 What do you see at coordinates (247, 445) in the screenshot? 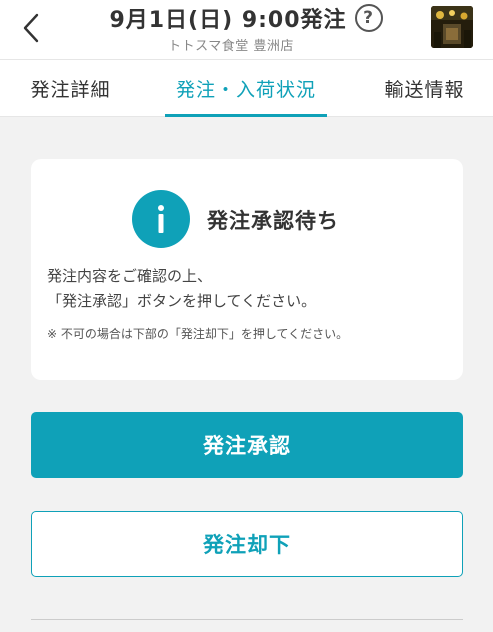
I see `approve-order-button: 発注承認` at bounding box center [247, 445].